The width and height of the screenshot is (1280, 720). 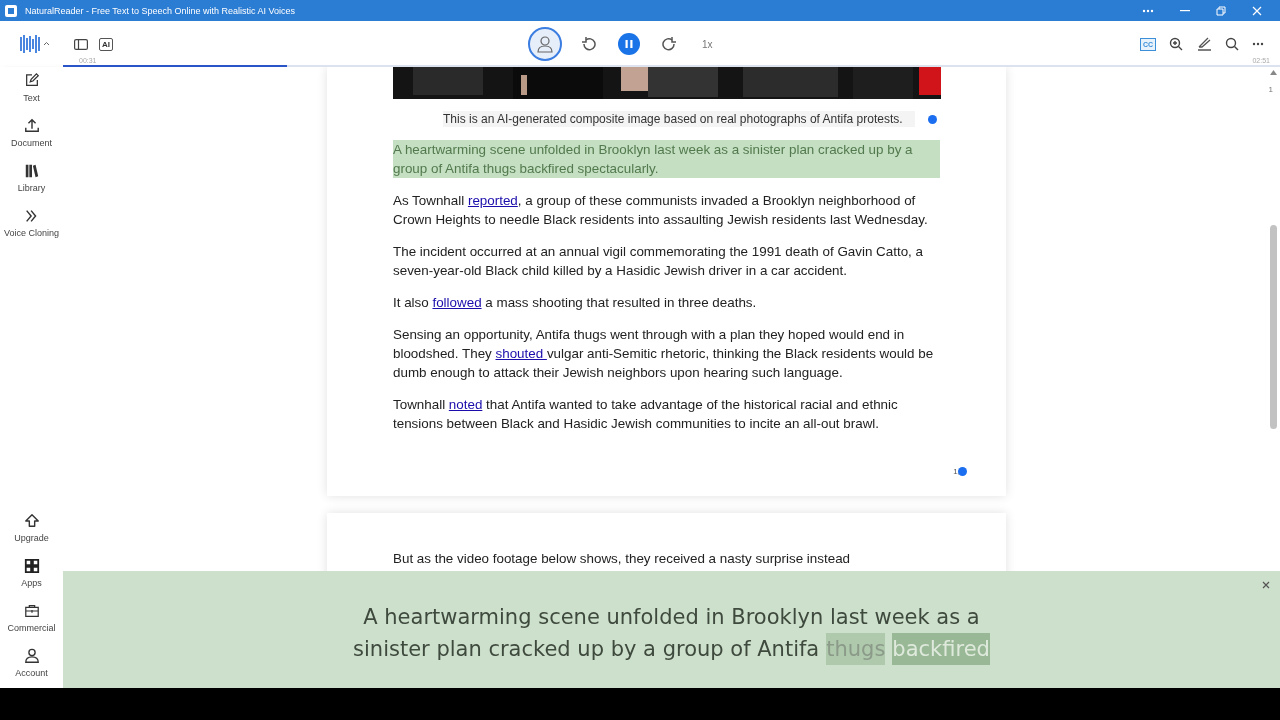 I want to click on sidebar-item: Account, so click(x=31, y=663).